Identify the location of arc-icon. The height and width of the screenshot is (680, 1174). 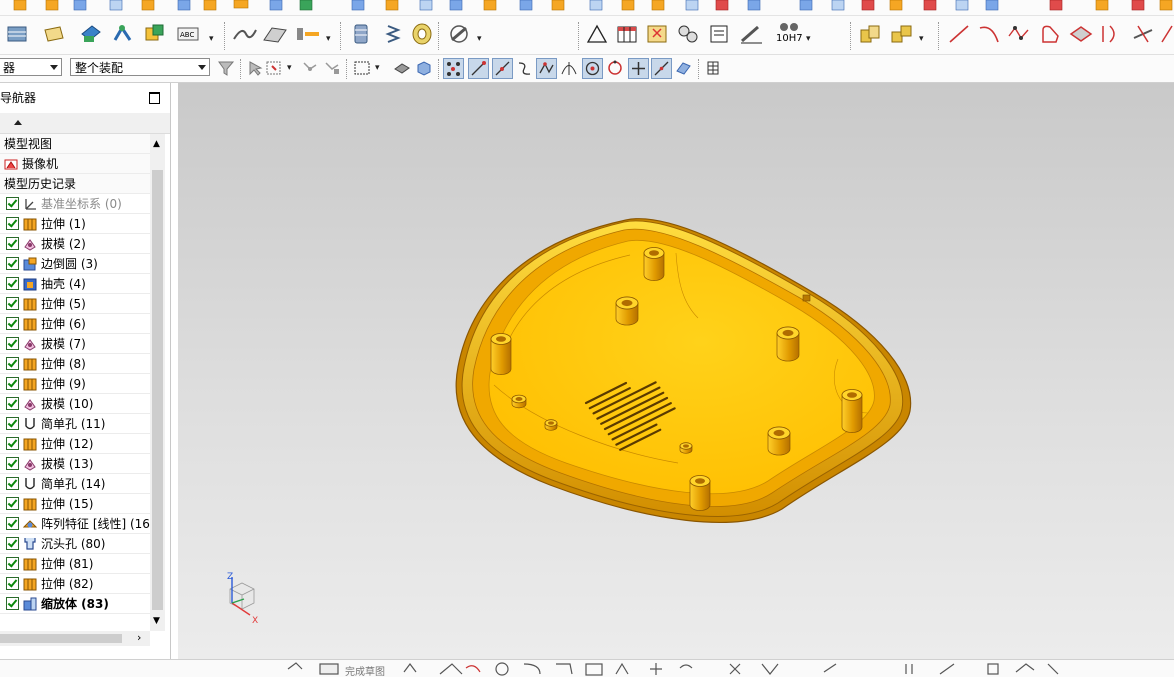
(989, 34).